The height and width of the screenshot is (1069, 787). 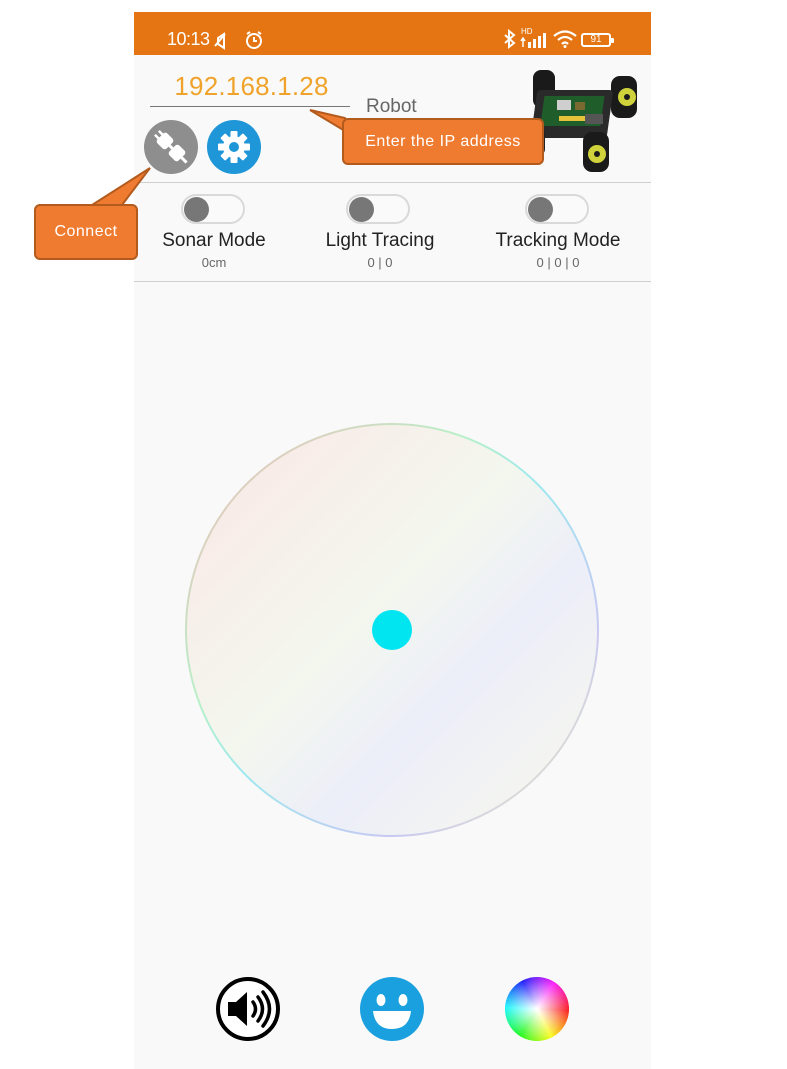 What do you see at coordinates (214, 240) in the screenshot?
I see `sonar-mode-label: Sonar Mode` at bounding box center [214, 240].